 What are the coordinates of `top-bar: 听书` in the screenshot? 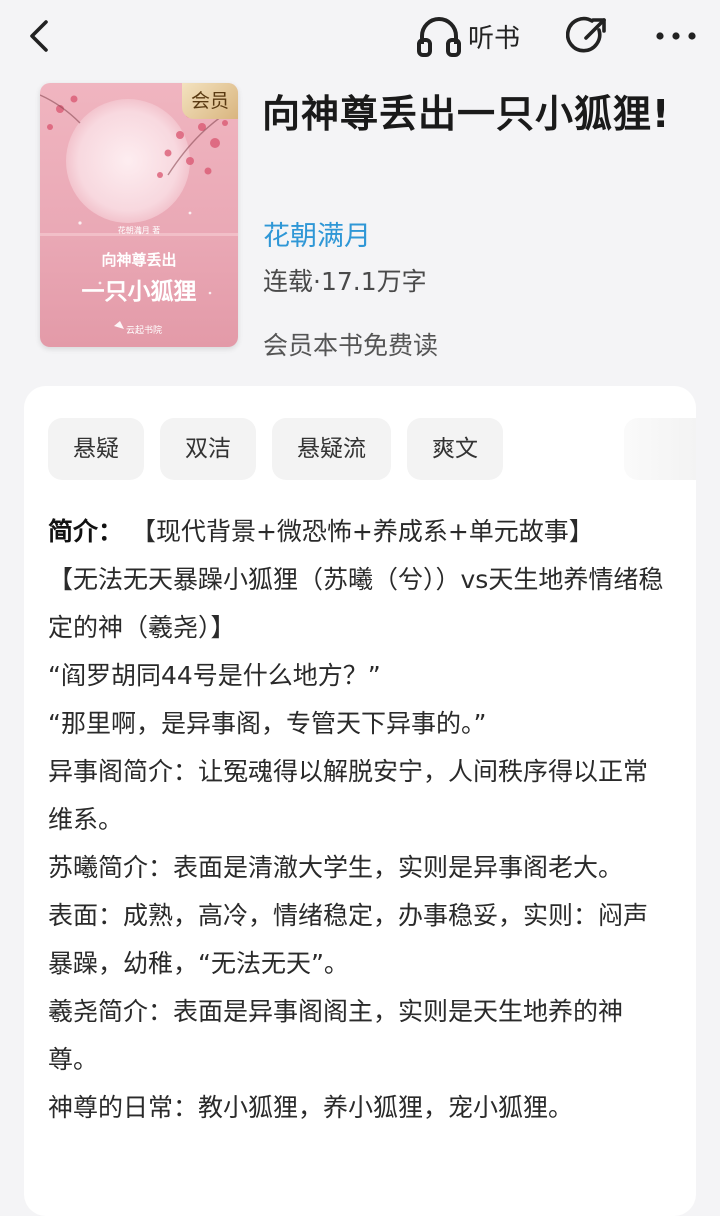 It's located at (360, 36).